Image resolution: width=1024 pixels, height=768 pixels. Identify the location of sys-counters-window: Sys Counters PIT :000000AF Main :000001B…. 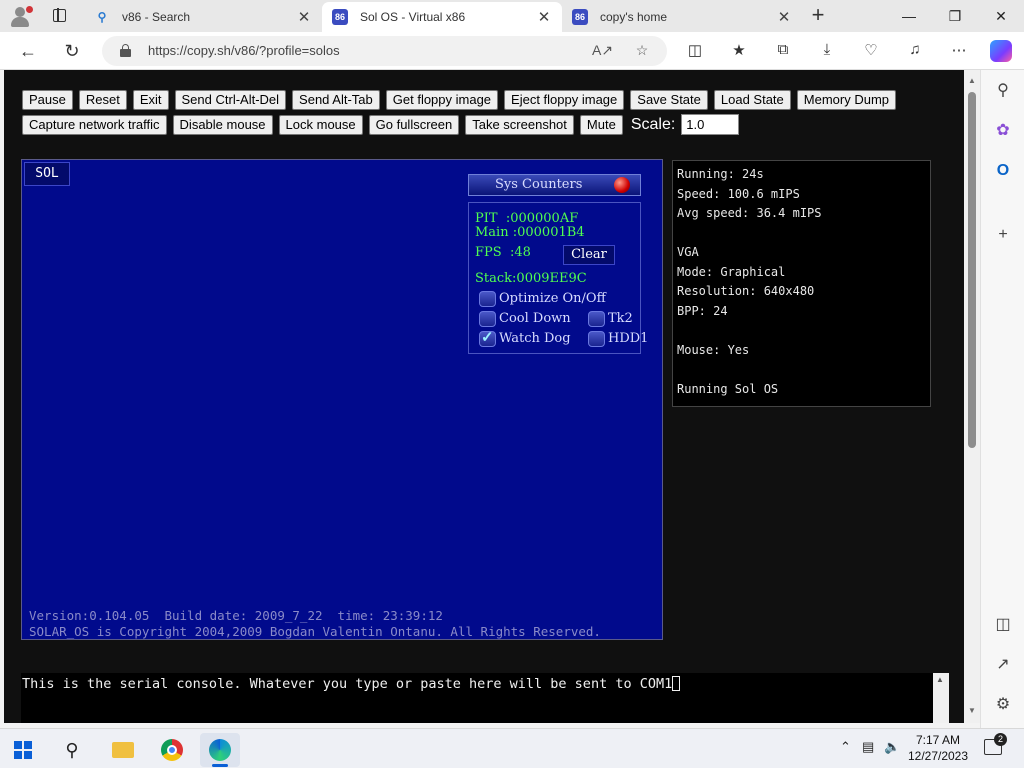
(558, 264).